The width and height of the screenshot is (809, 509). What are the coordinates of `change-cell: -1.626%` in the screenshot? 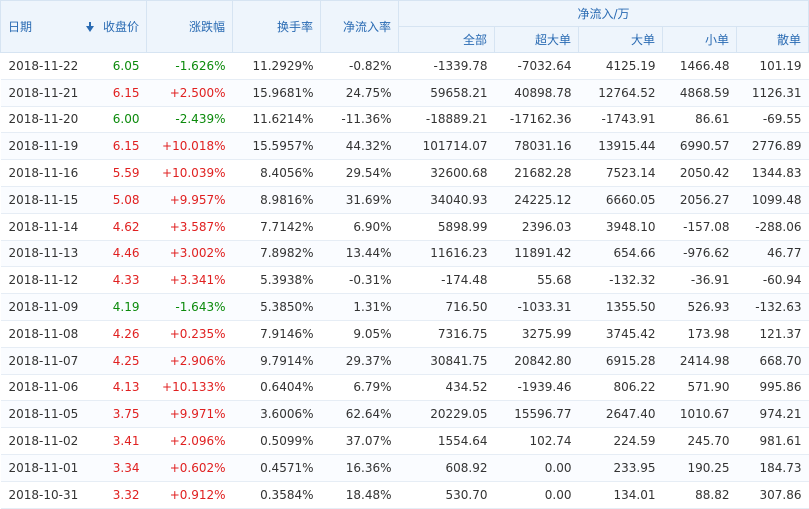 It's located at (189, 66).